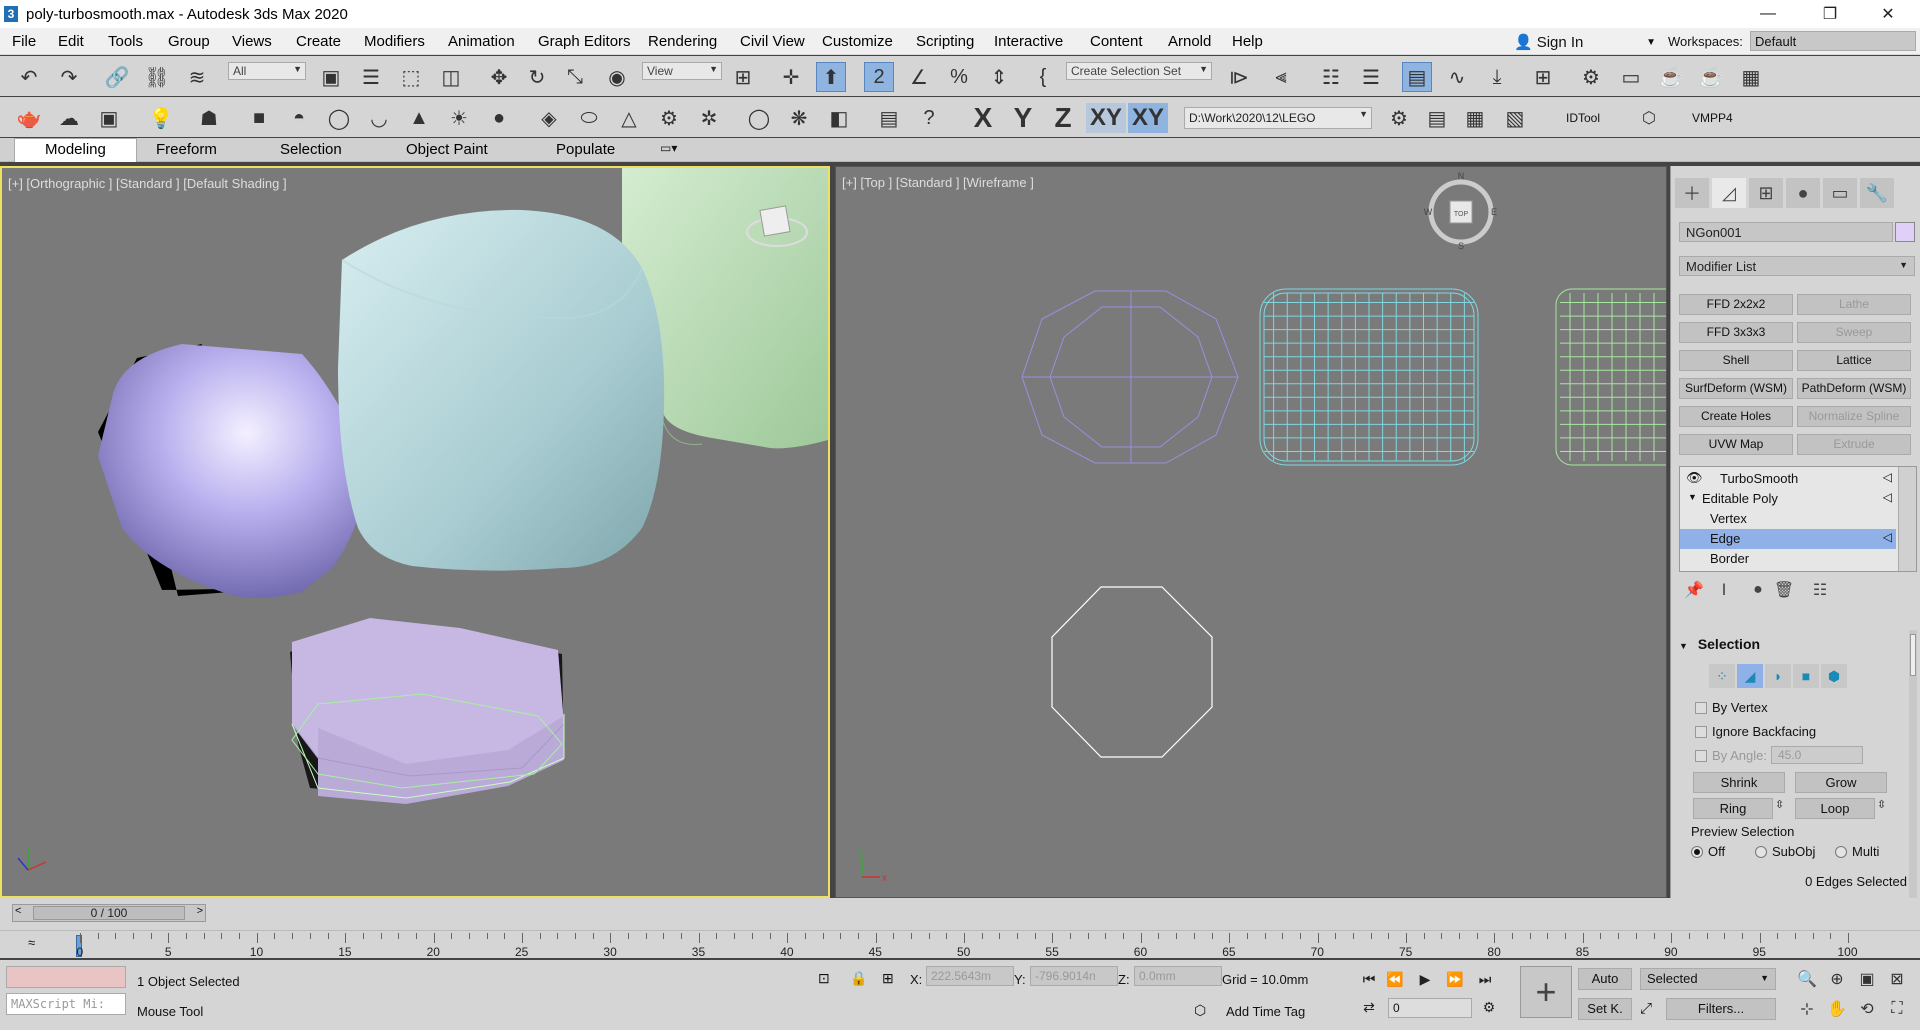  What do you see at coordinates (1631, 77) in the screenshot?
I see `rendered-frame-window-icon: ▭` at bounding box center [1631, 77].